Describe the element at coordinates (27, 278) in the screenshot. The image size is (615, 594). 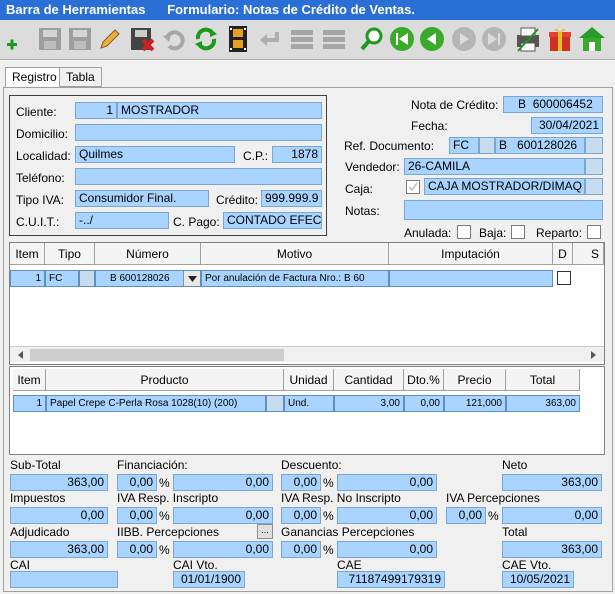
I see `grid1-cell-item: 1` at that location.